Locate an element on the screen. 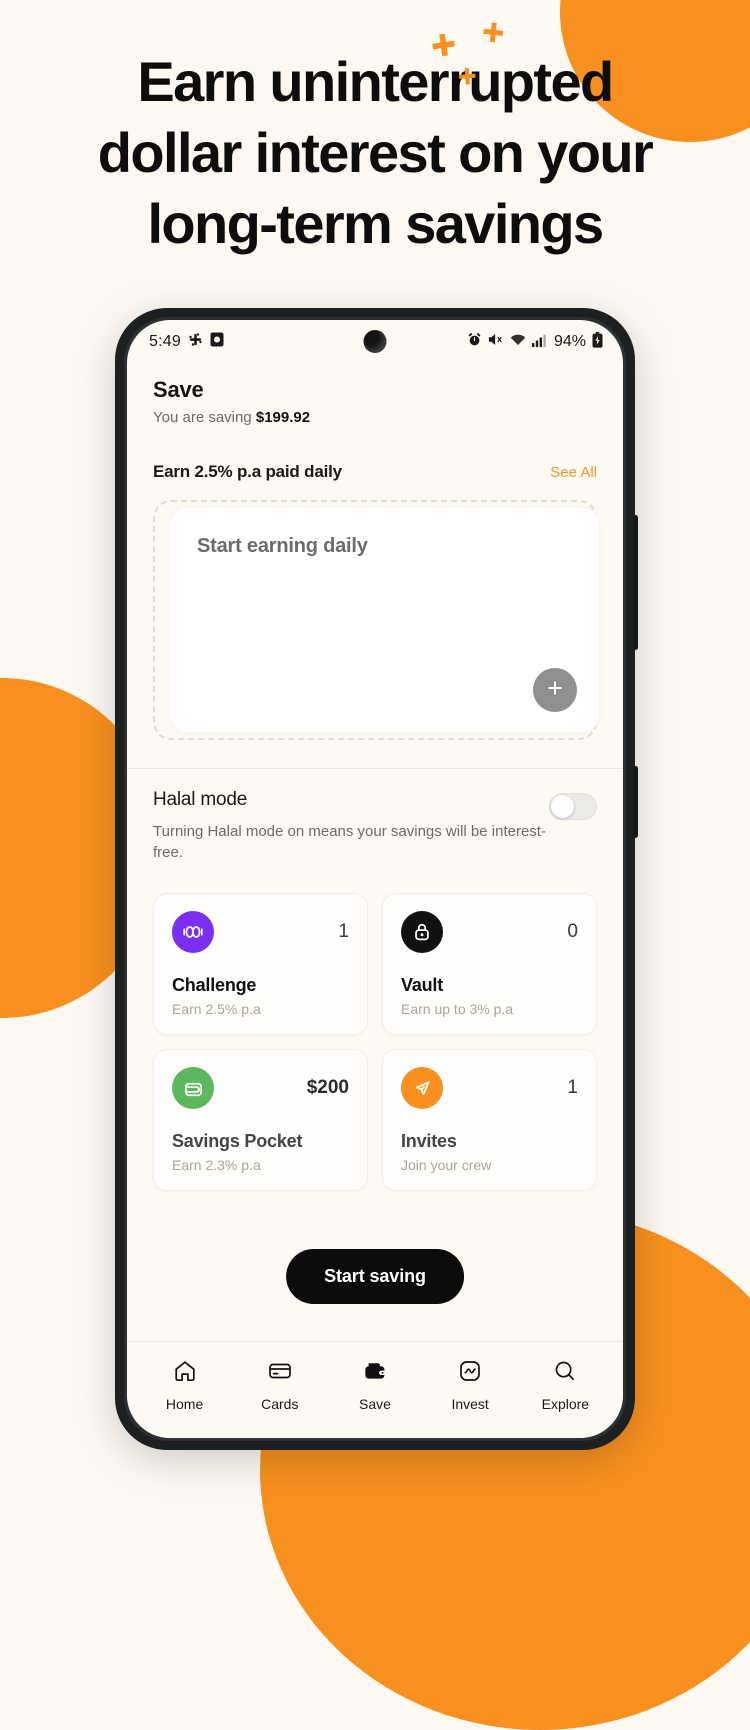 Image resolution: width=750 pixels, height=1730 pixels. bottom-navigation: Home Cards Save Invest Explore is located at coordinates (375, 1389).